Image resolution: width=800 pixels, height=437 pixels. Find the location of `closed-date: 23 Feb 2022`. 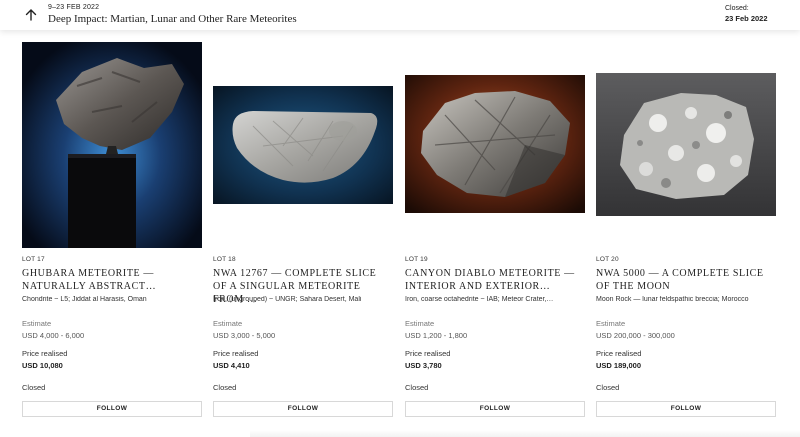

closed-date: 23 Feb 2022 is located at coordinates (746, 18).